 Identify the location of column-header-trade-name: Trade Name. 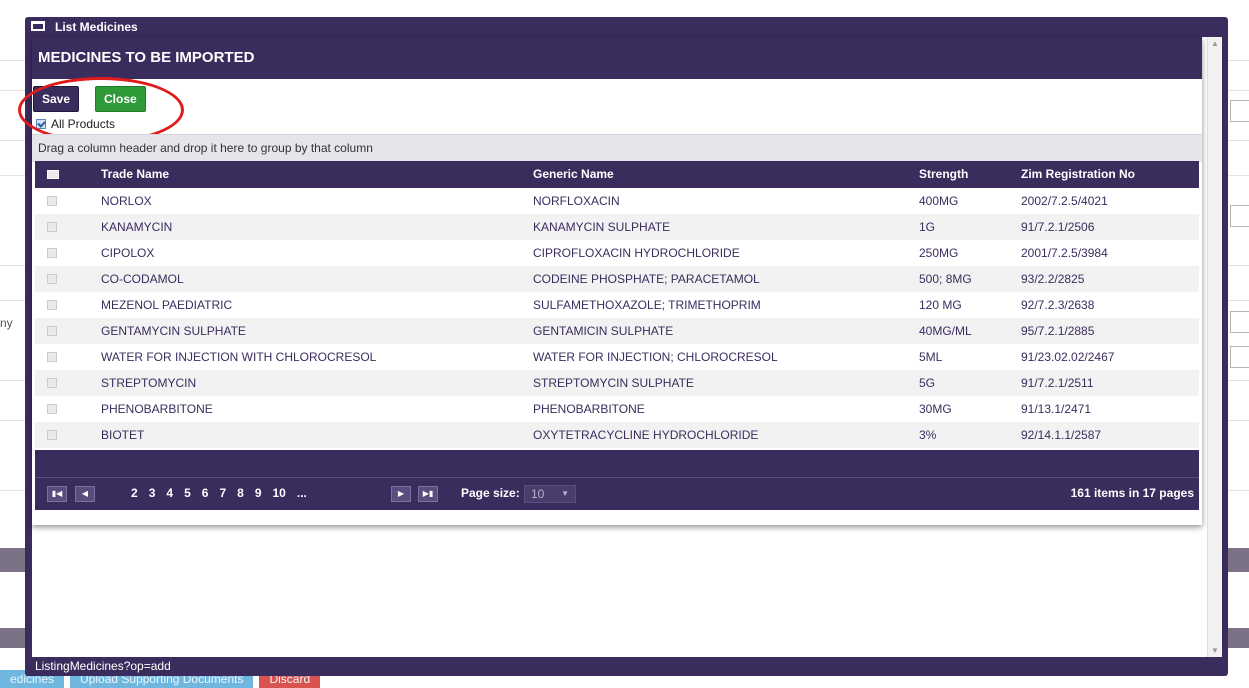
(135, 174).